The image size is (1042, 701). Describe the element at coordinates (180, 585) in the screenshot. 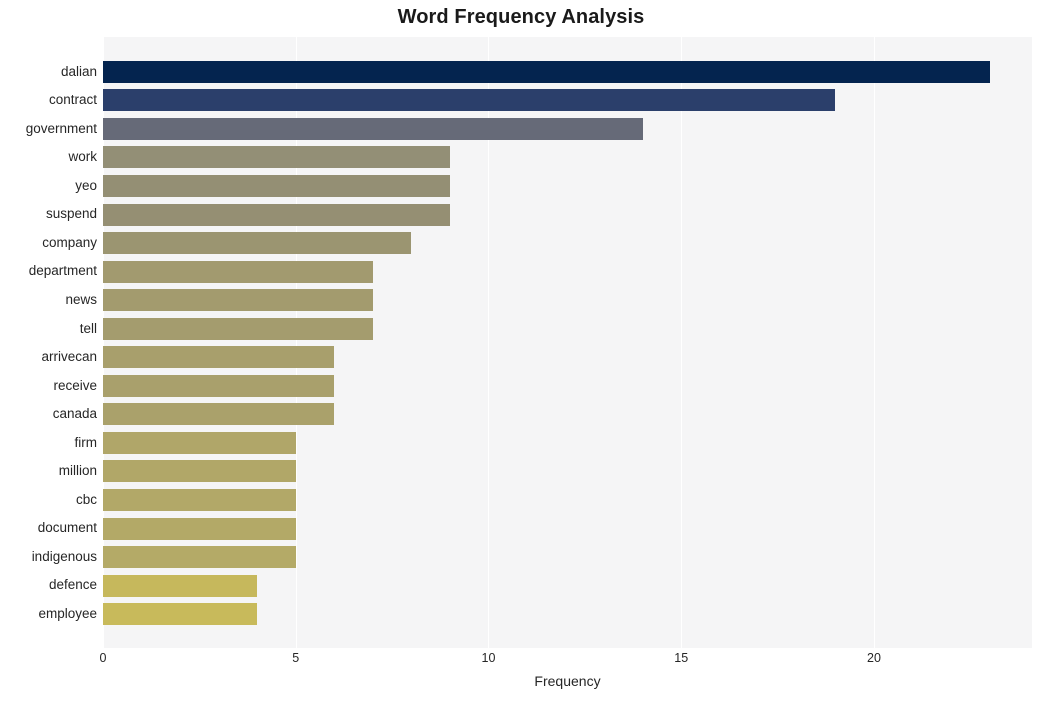

I see `bar-defence` at that location.